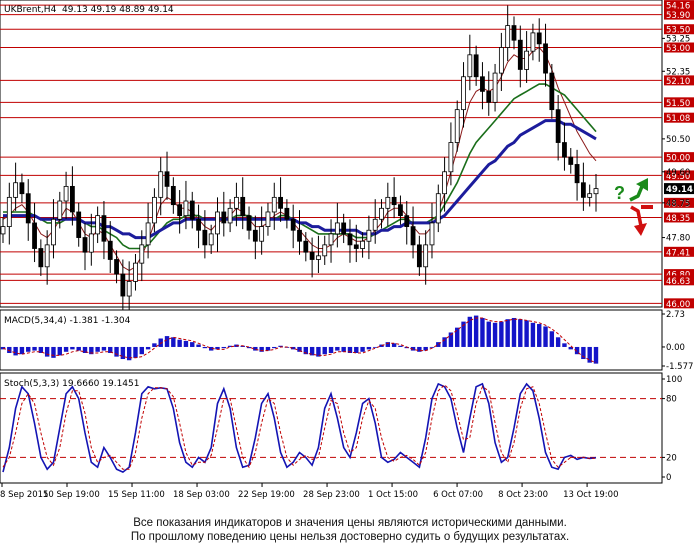 Image resolution: width=700 pixels, height=552 pixels. Describe the element at coordinates (266, 495) in the screenshot. I see `time-tick-label: 22 Sep 19:00` at that location.